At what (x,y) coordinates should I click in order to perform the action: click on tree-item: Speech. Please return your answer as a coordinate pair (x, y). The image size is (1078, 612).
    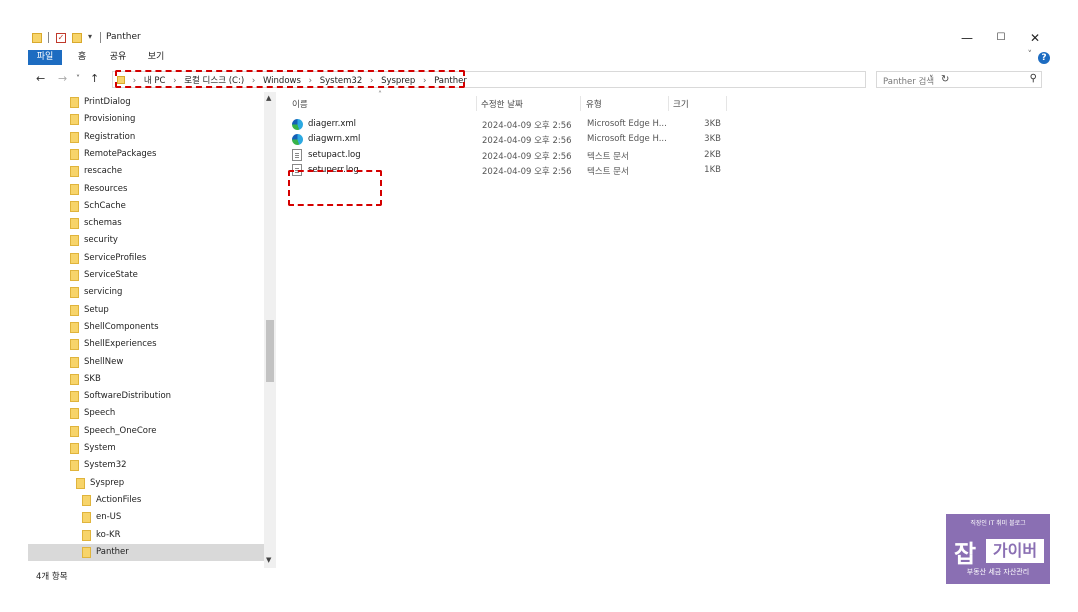
    Looking at the image, I should click on (146, 413).